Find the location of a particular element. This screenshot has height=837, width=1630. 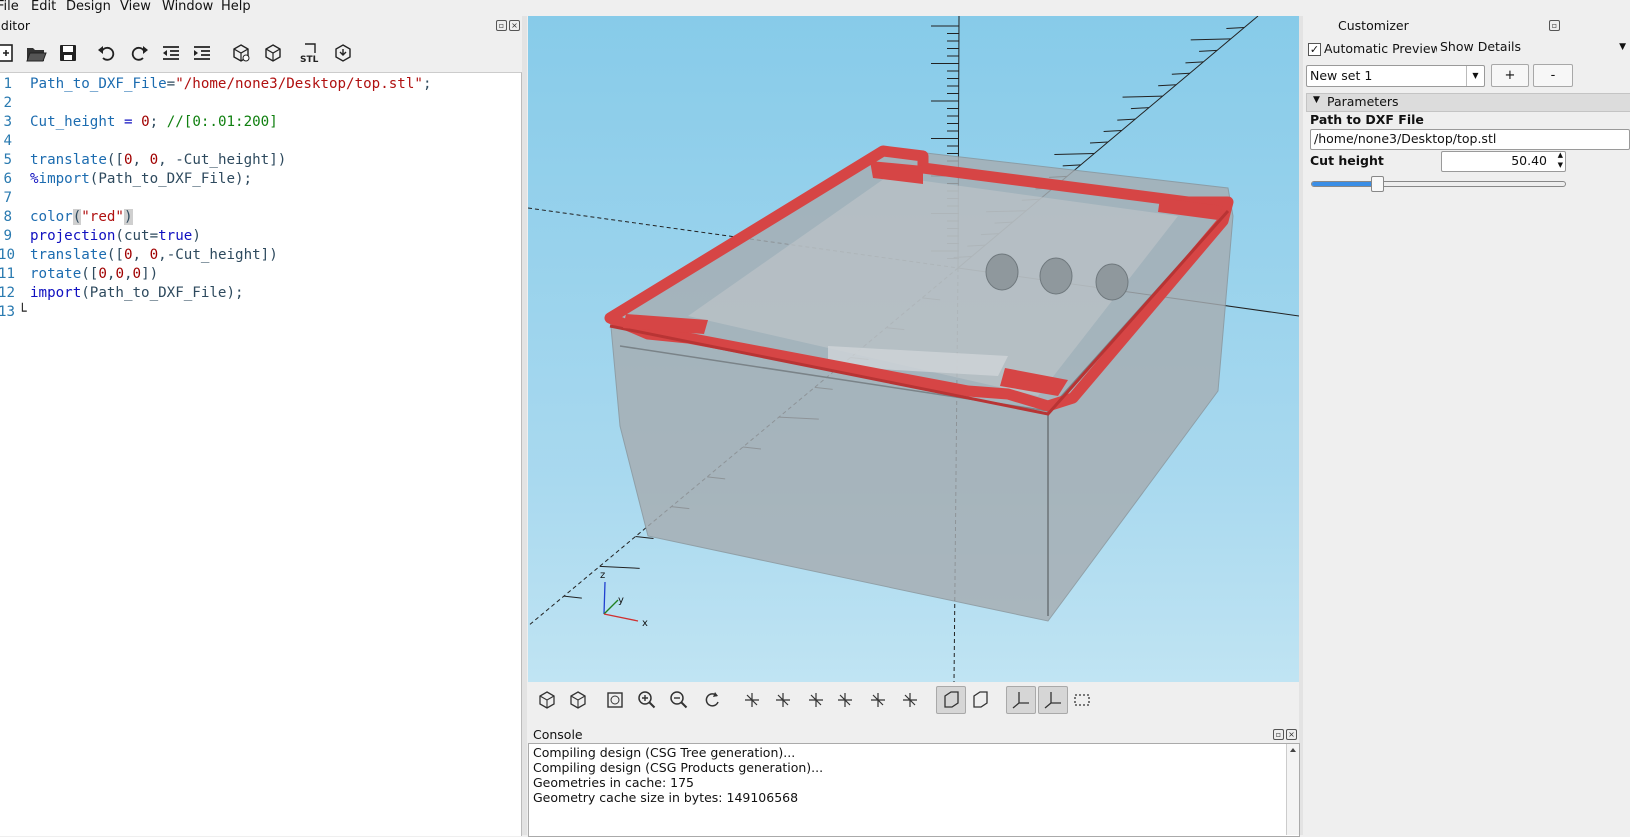

menu-help: Help is located at coordinates (236, 7).